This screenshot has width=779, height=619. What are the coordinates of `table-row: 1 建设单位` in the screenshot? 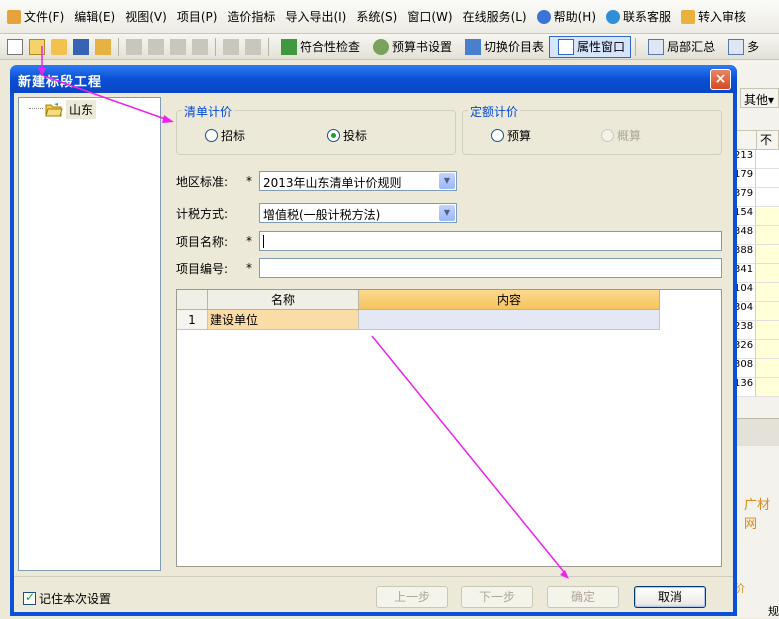 It's located at (418, 320).